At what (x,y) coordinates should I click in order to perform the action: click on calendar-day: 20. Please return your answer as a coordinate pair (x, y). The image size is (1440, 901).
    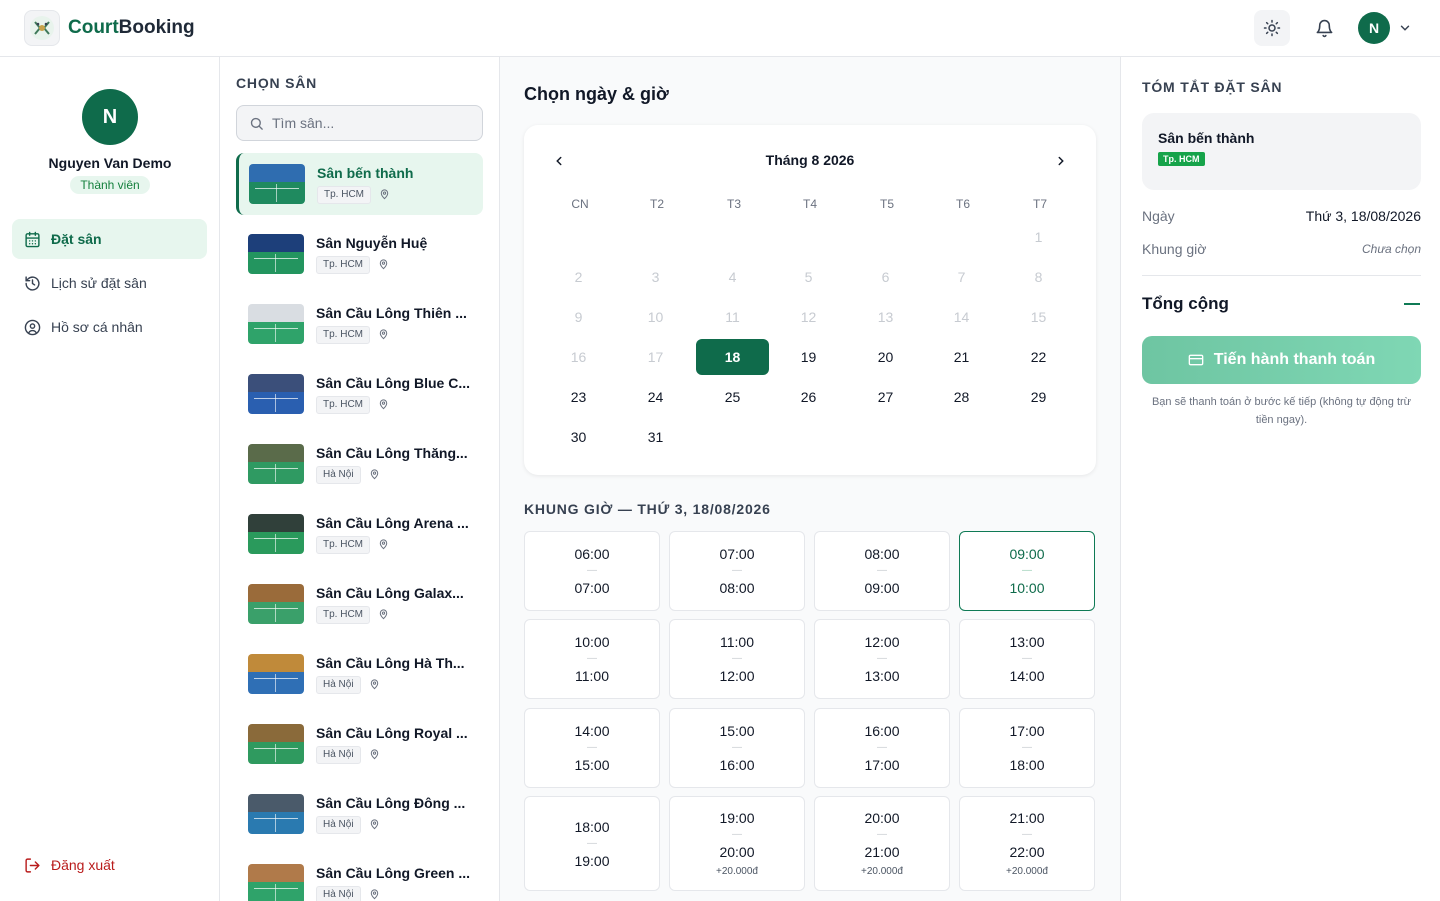
    Looking at the image, I should click on (885, 357).